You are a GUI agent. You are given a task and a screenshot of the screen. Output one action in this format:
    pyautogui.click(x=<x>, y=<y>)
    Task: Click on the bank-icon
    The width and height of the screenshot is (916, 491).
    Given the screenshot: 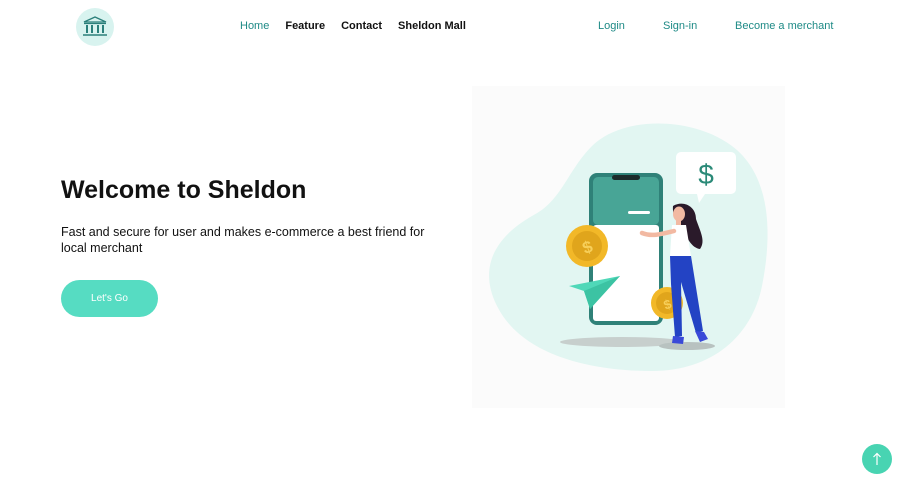 What is the action you would take?
    pyautogui.click(x=95, y=26)
    